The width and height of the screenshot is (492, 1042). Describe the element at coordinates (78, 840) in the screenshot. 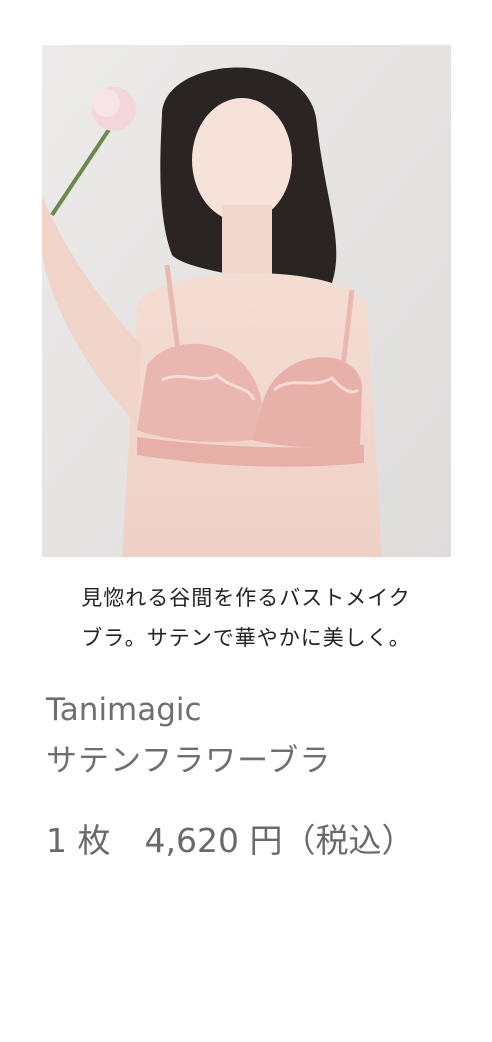

I see `quantity-label: 1 枚` at that location.